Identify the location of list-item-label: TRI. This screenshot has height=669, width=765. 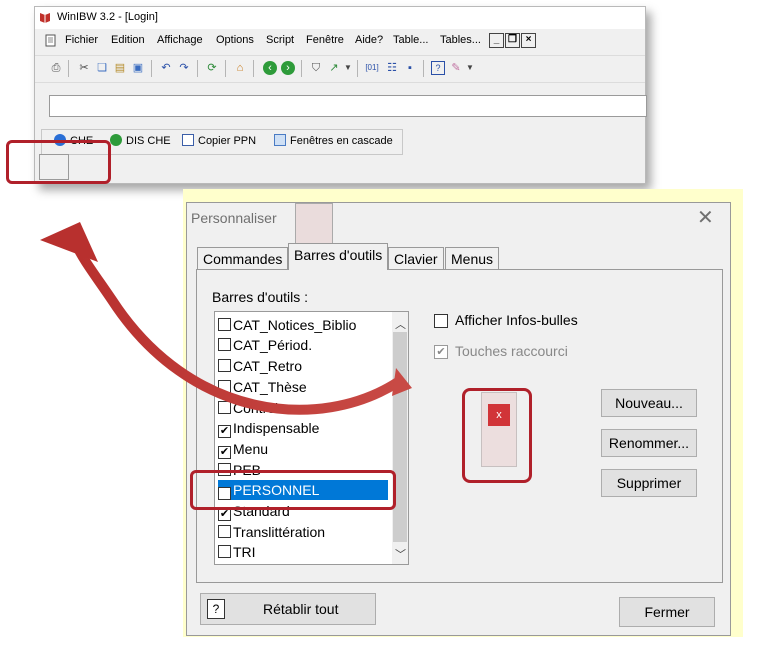
(244, 552).